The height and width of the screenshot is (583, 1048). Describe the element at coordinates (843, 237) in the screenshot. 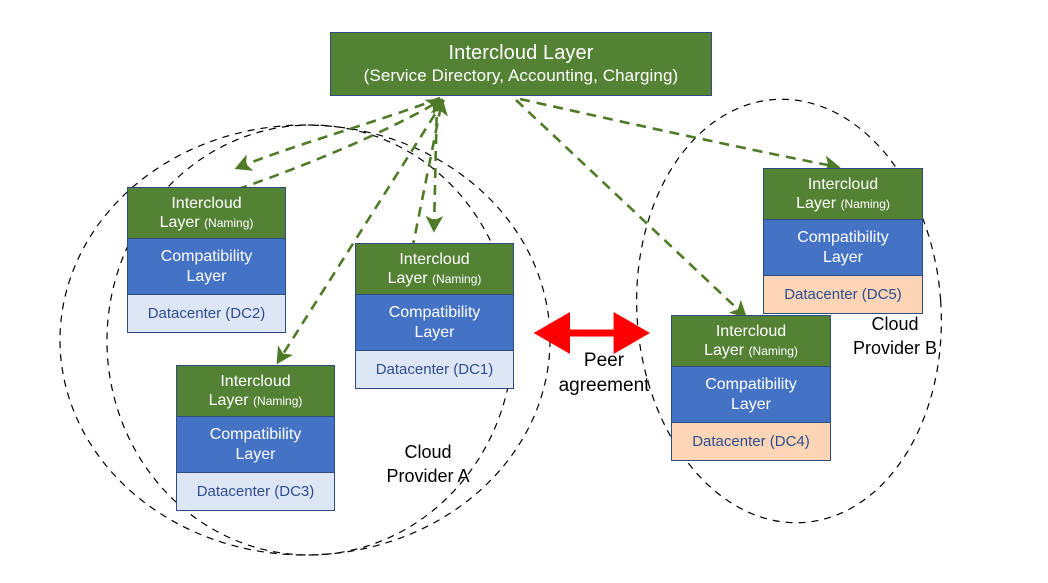

I see `stack-dc5-compat-line1: Compatibility` at that location.